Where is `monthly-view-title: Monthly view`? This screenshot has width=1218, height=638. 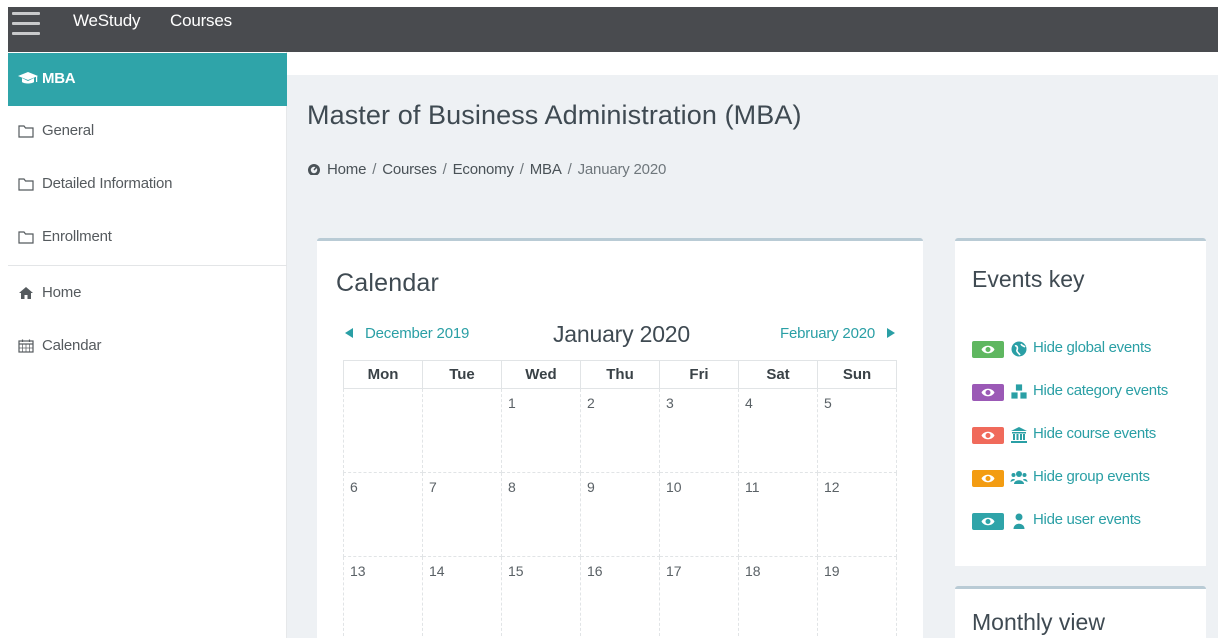
monthly-view-title: Monthly view is located at coordinates (1038, 622).